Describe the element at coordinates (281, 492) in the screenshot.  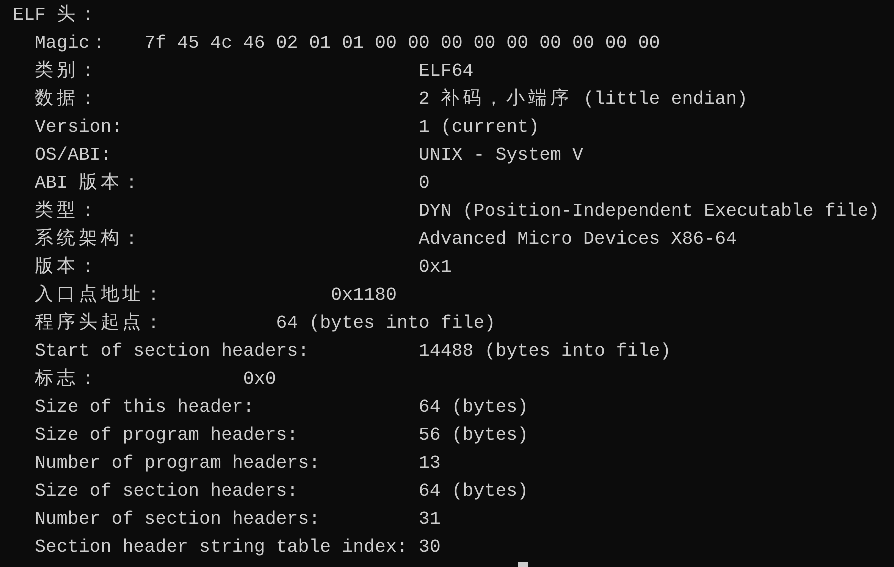
I see `terminal-line: Size of section headers: 64 (bytes)` at that location.